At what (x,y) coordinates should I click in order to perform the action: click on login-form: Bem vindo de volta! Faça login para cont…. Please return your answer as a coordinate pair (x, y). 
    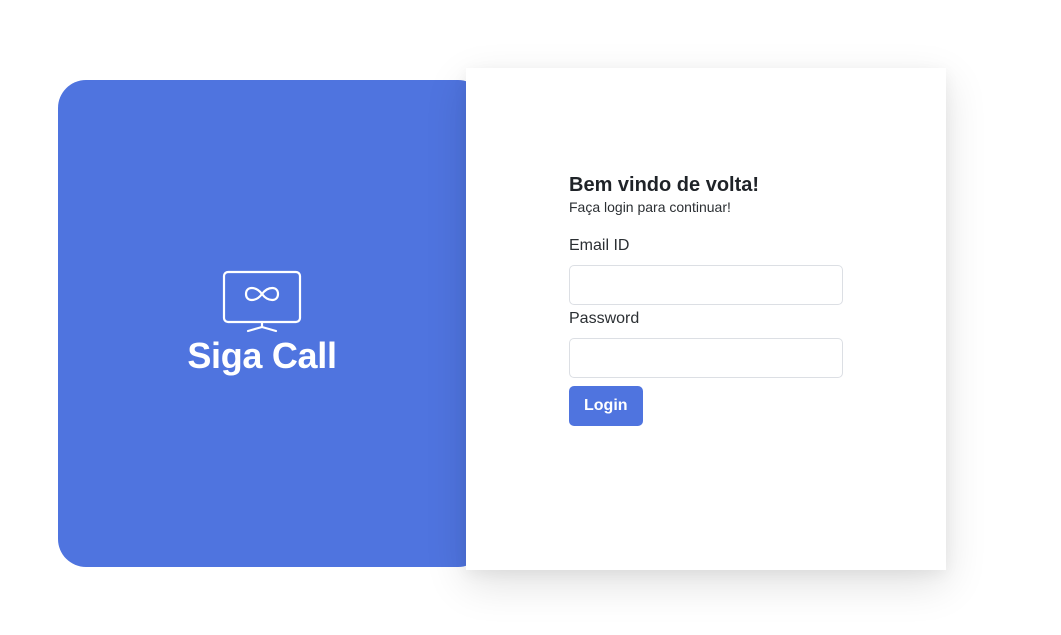
    Looking at the image, I should click on (706, 299).